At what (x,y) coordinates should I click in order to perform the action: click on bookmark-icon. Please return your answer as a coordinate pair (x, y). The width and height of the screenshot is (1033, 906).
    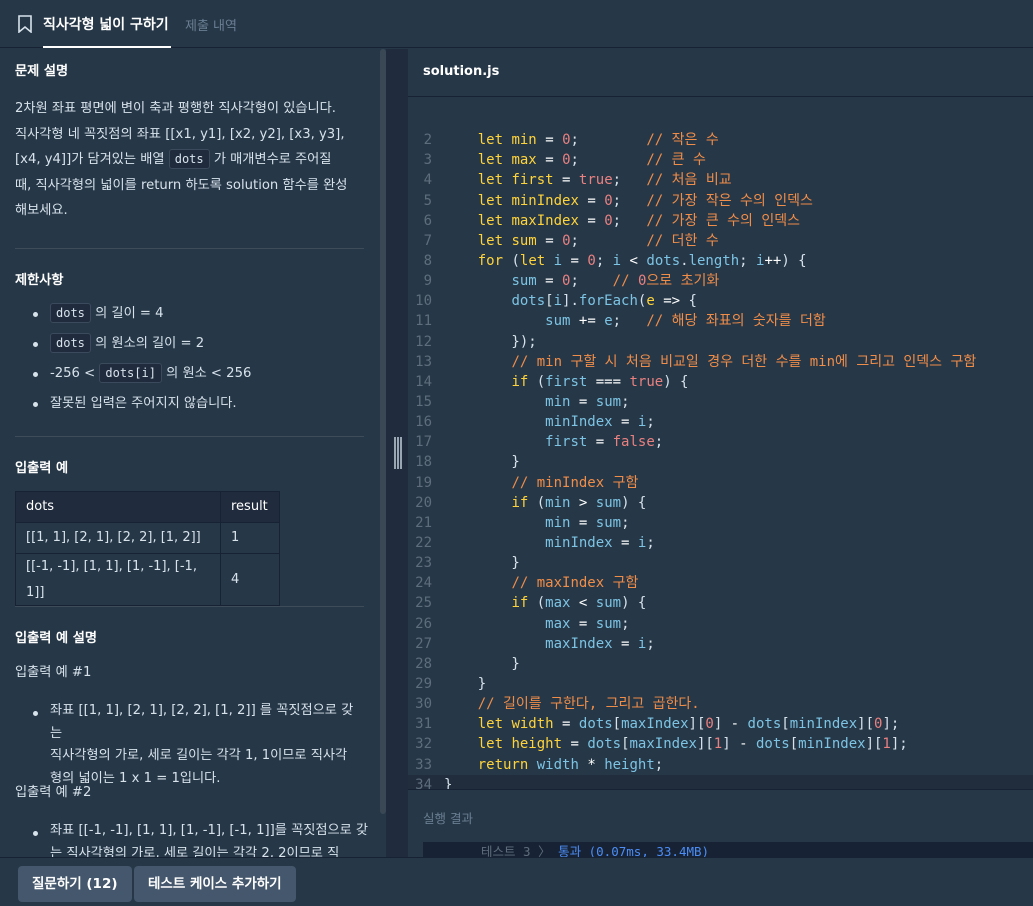
    Looking at the image, I should click on (25, 24).